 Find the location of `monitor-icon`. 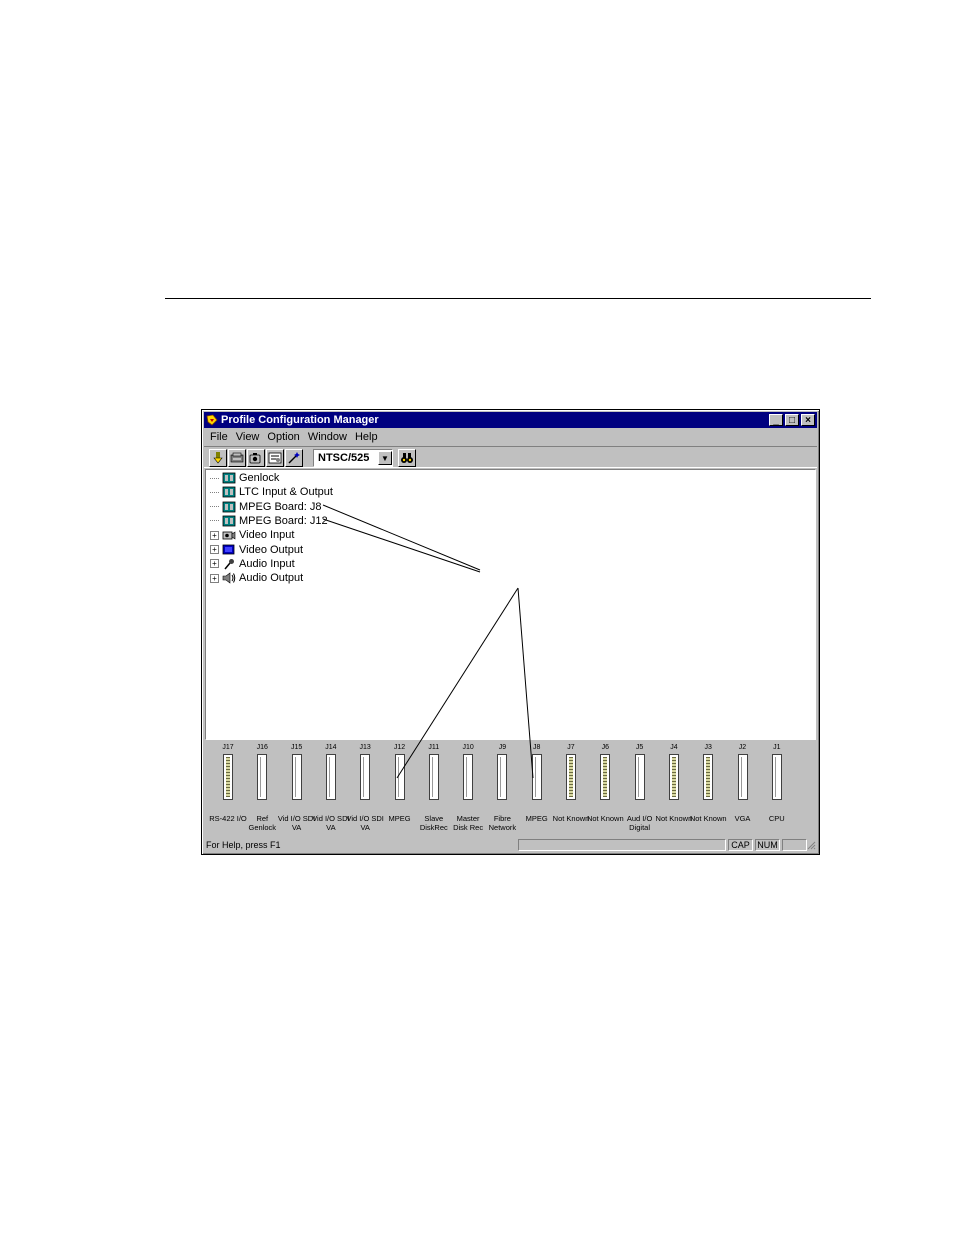

monitor-icon is located at coordinates (229, 550).